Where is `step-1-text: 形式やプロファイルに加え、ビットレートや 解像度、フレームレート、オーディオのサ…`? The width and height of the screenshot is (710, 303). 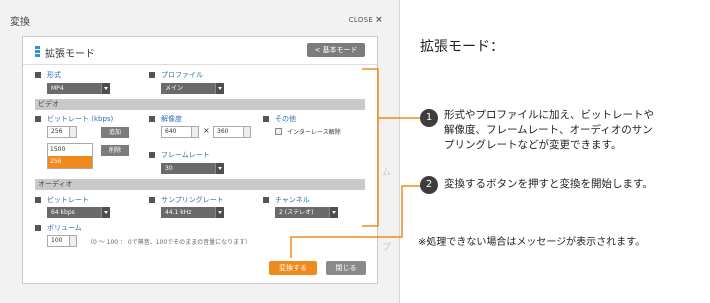 step-1-text: 形式やプロファイルに加え、ビットレートや 解像度、フレームレート、オーディオのサ… is located at coordinates (549, 130).